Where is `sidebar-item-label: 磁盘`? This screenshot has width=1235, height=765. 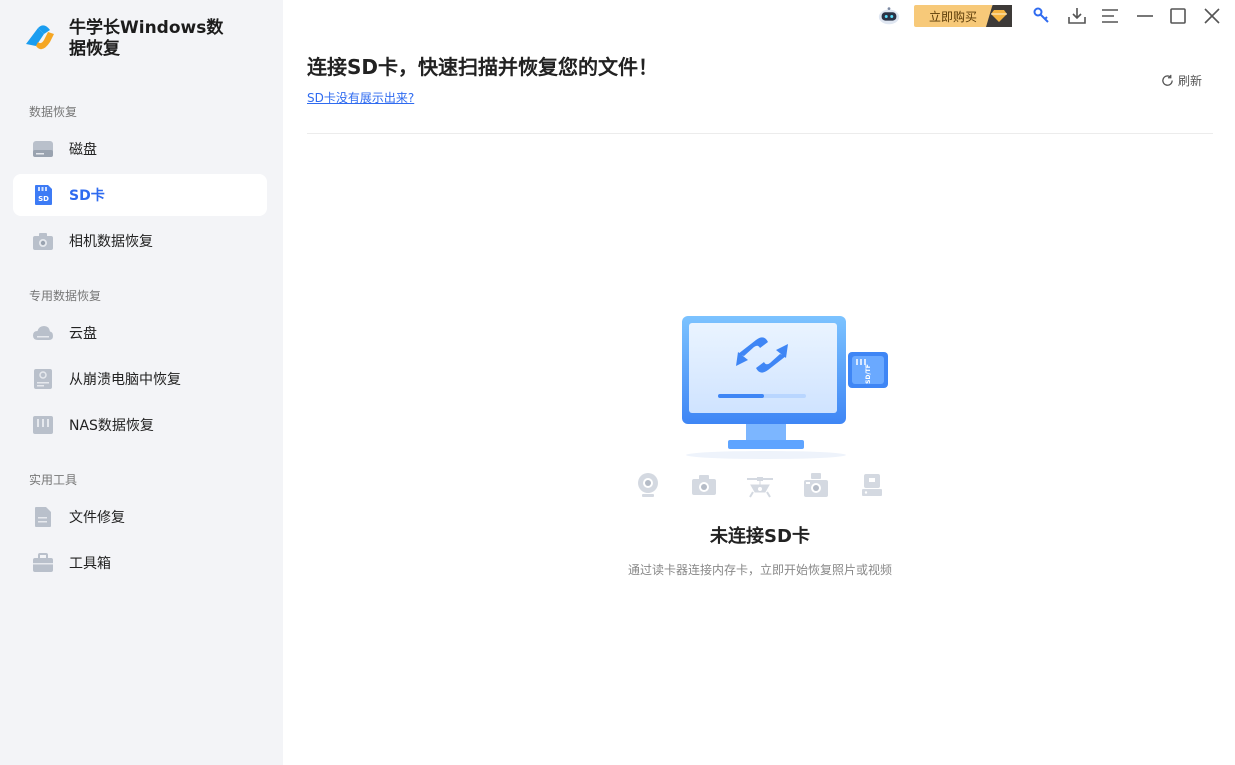
sidebar-item-label: 磁盘 is located at coordinates (83, 150).